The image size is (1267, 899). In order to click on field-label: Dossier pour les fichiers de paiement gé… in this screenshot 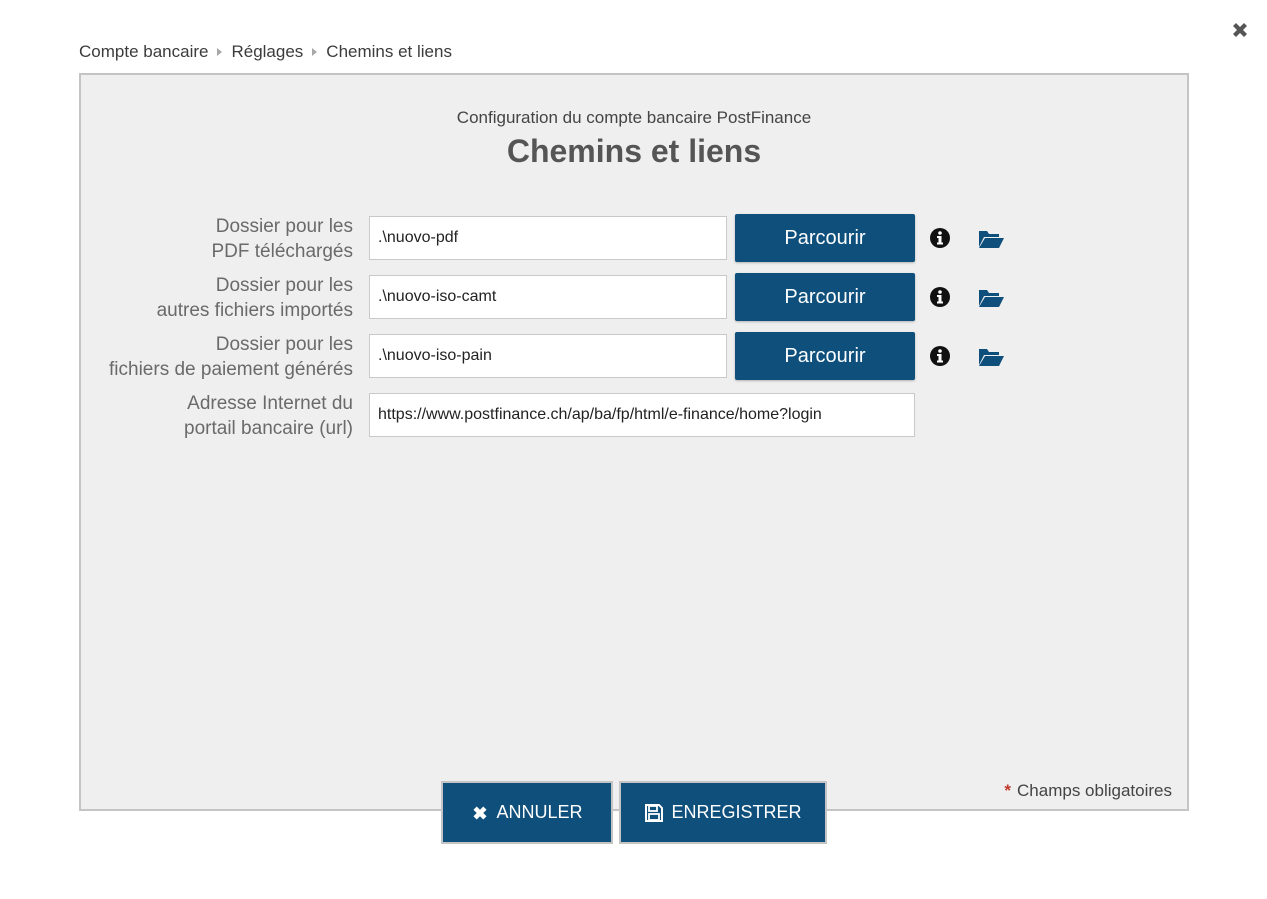, I will do `click(208, 357)`.